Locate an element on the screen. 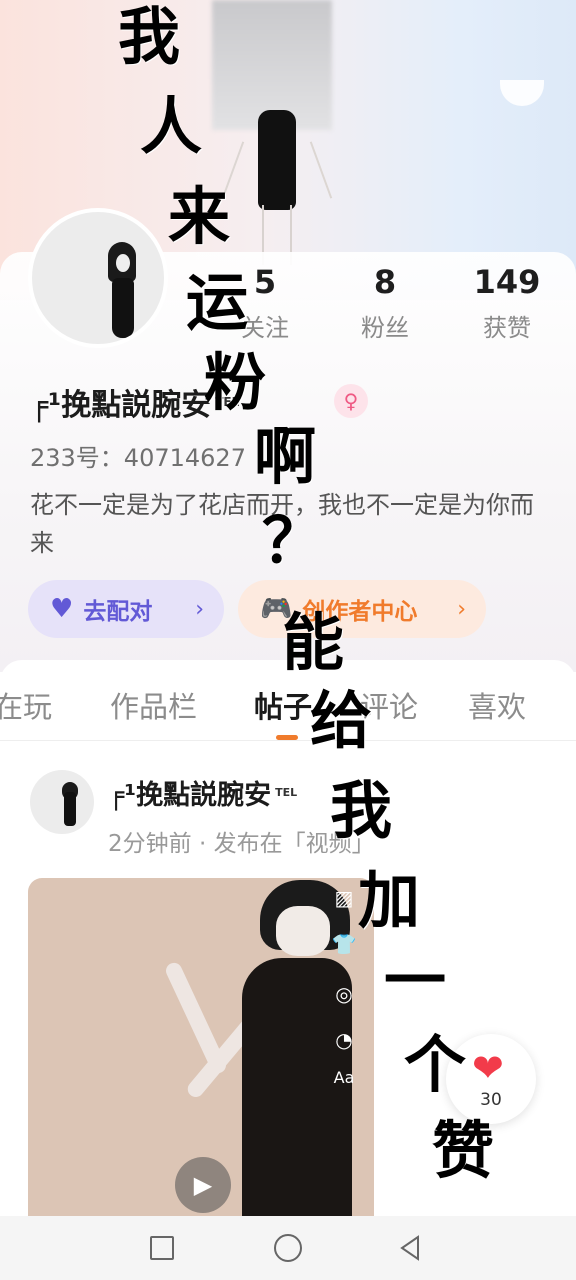 Image resolution: width=576 pixels, height=1280 pixels. profile-stats: 5 关注 8 粉丝 149 获赞 is located at coordinates (388, 307).